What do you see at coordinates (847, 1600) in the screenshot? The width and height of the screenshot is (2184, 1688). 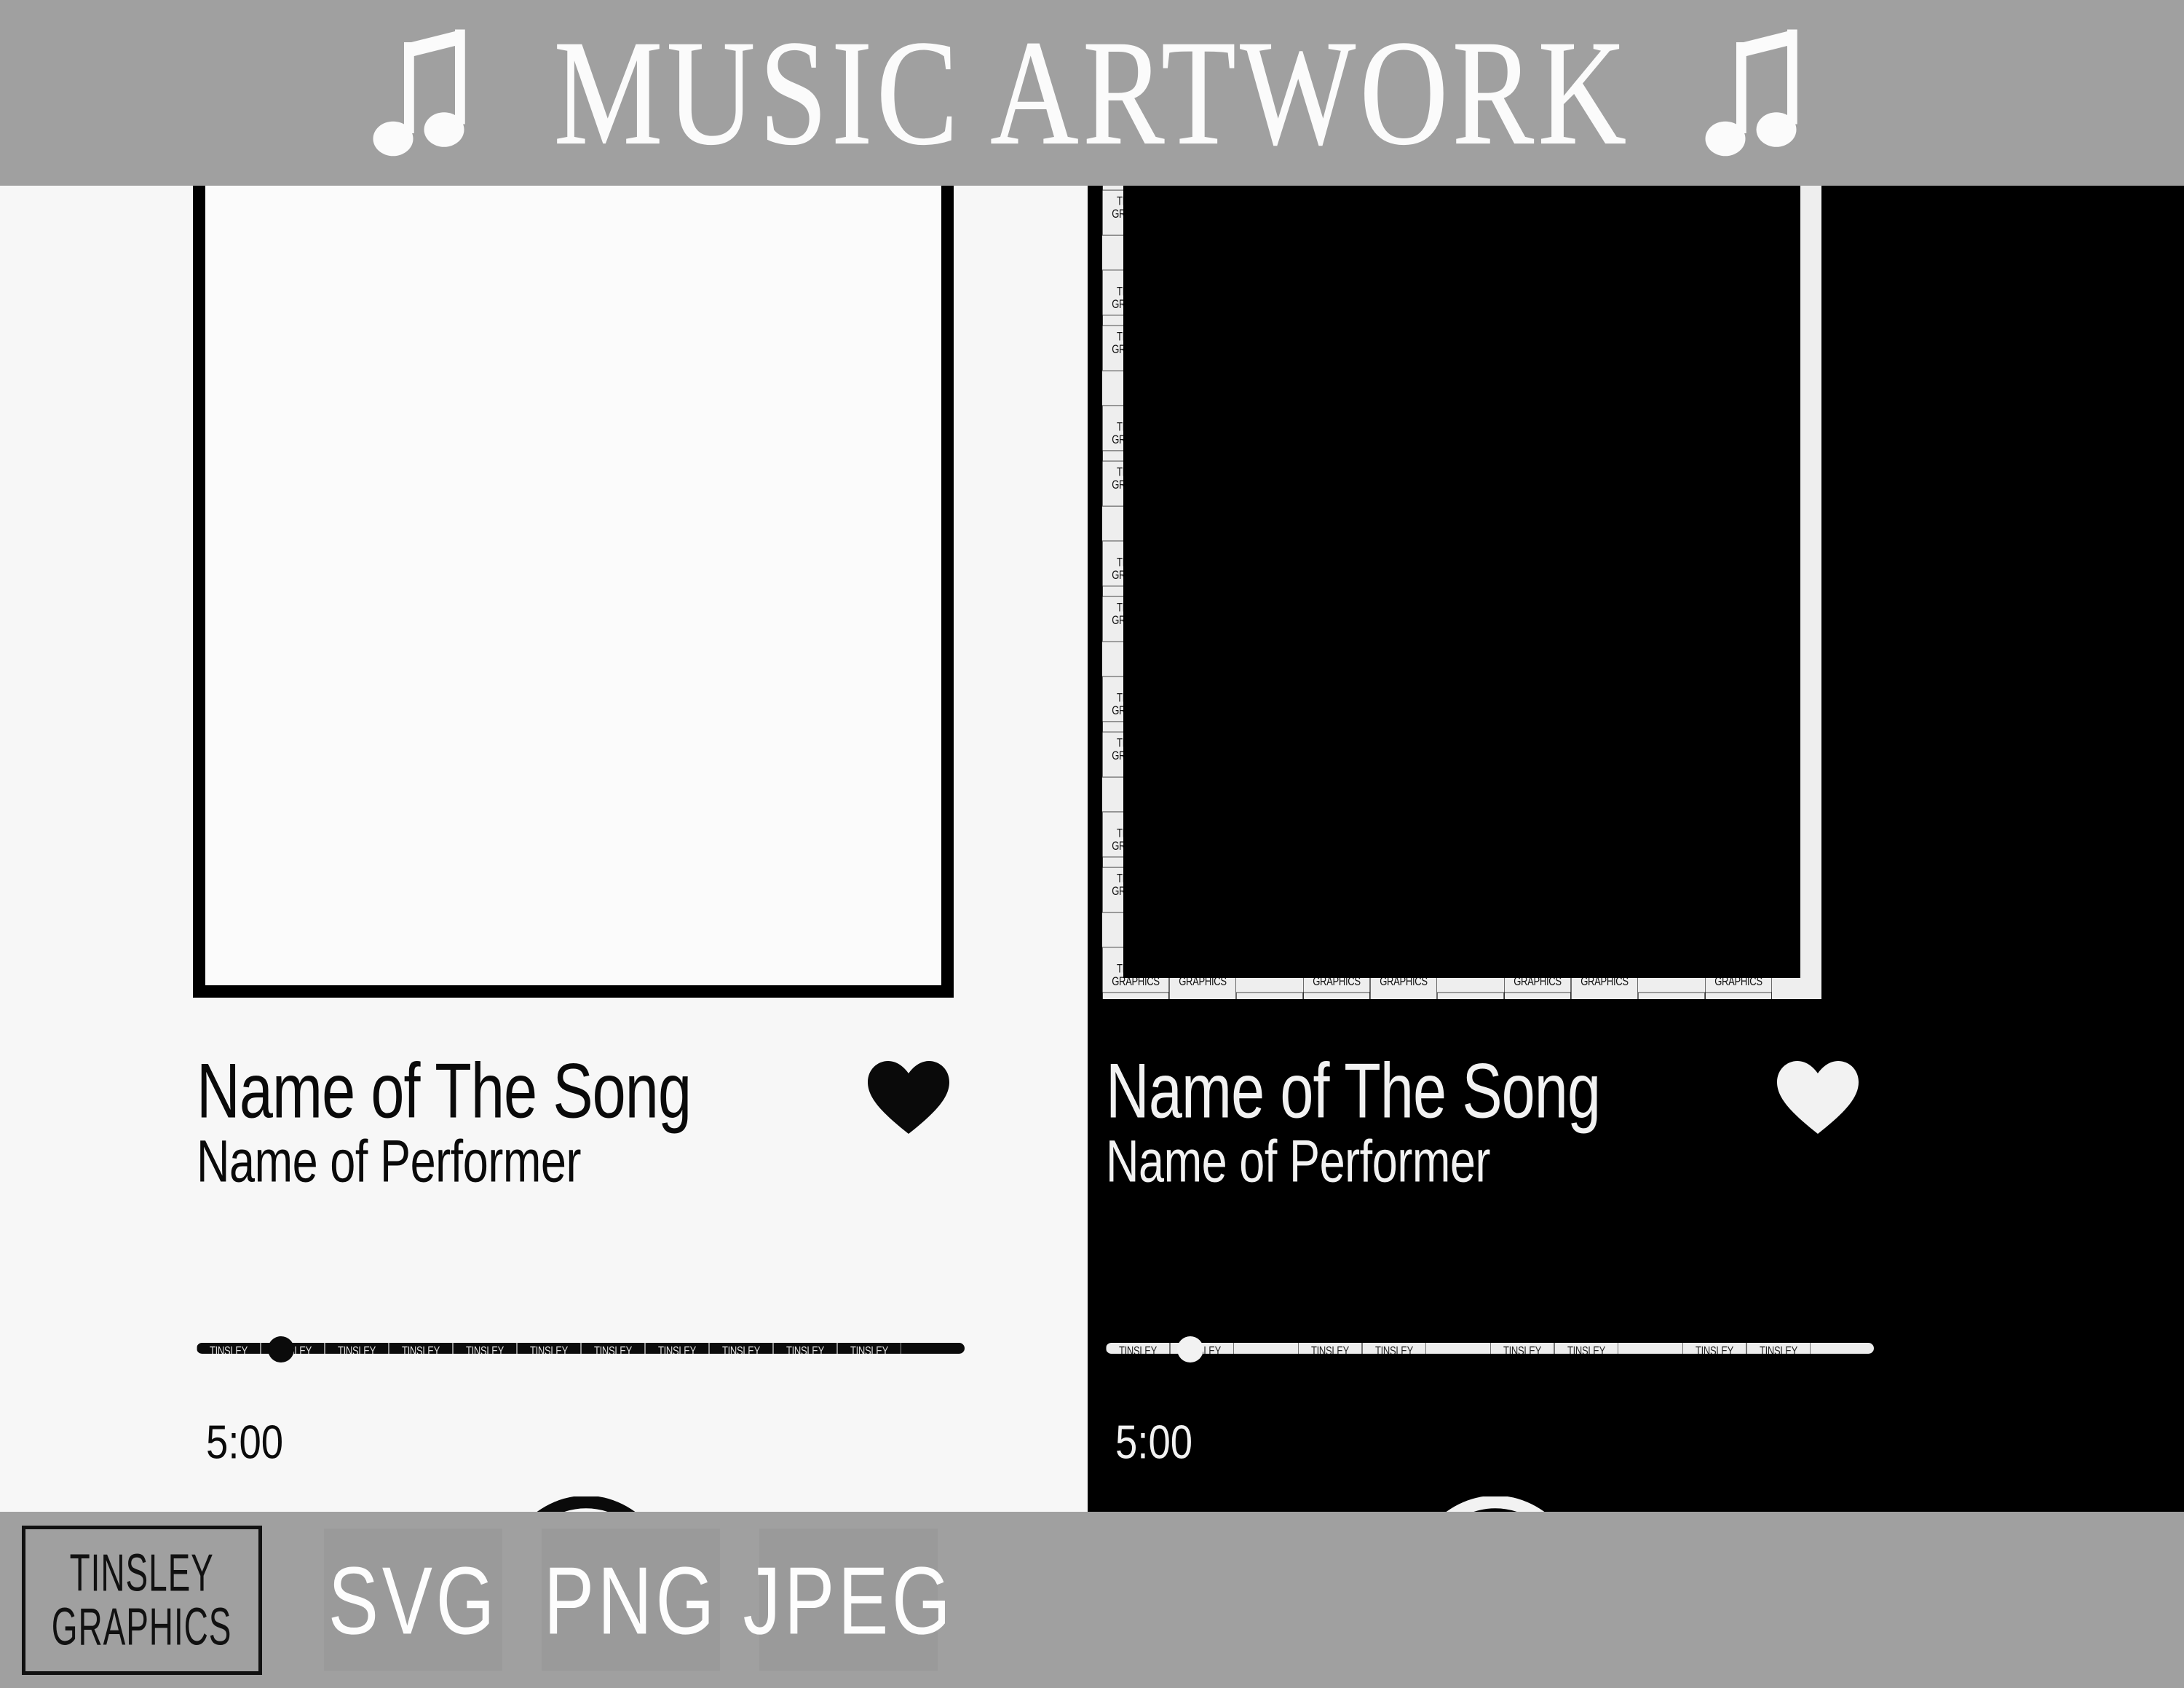 I see `format-badge-jpeg: JPEG` at bounding box center [847, 1600].